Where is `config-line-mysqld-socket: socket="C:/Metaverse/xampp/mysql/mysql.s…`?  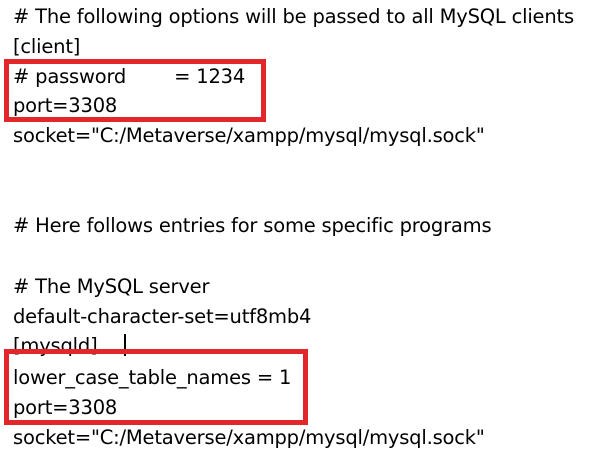 config-line-mysqld-socket: socket="C:/Metaverse/xampp/mysql/mysql.s… is located at coordinates (249, 437).